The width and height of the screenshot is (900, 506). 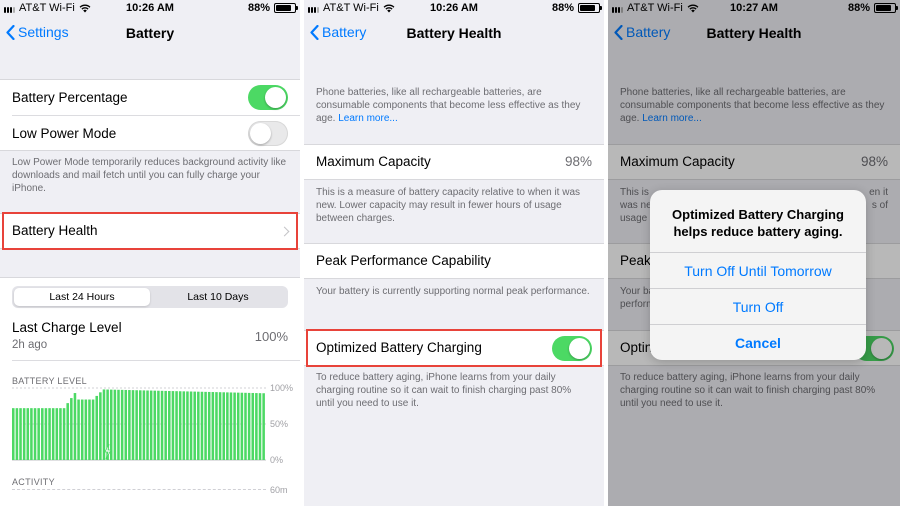 What do you see at coordinates (150, 133) in the screenshot?
I see `low-power-mode-row: Low Power Mode` at bounding box center [150, 133].